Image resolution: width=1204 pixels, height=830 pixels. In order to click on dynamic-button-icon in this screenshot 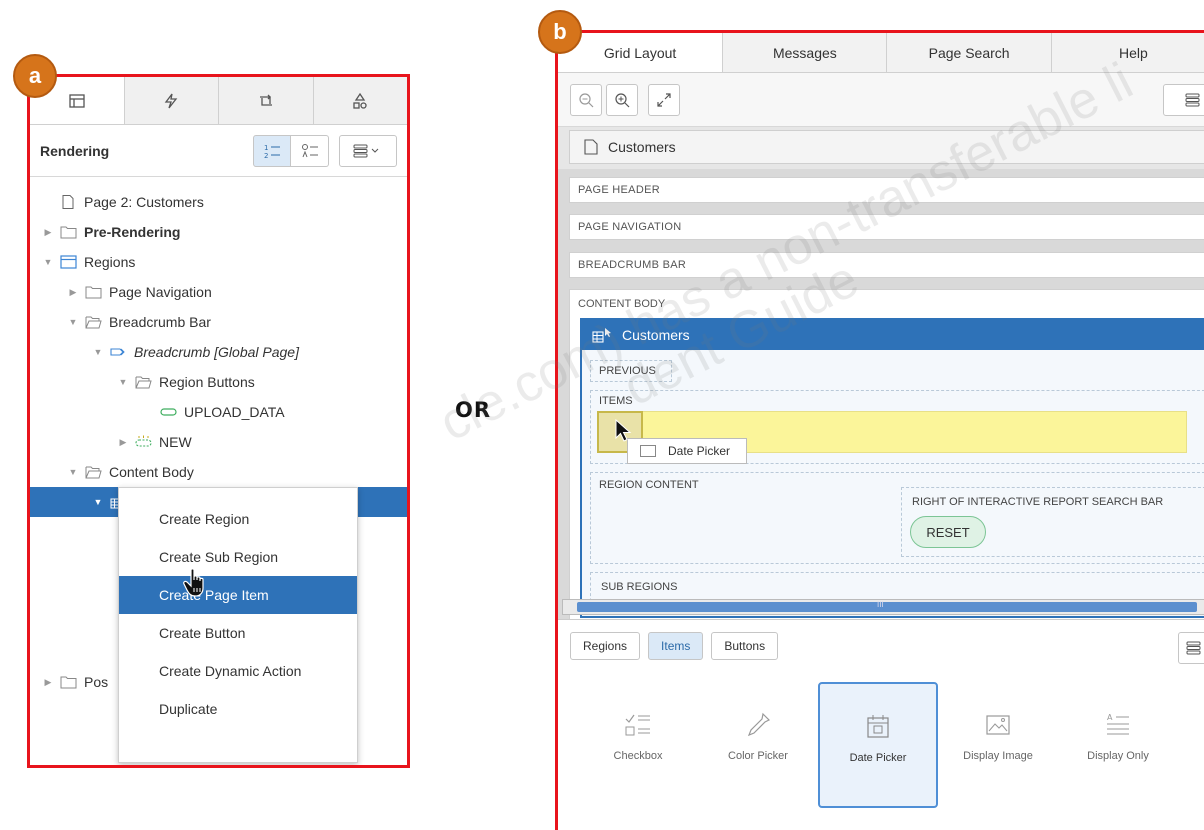, I will do `click(144, 442)`.